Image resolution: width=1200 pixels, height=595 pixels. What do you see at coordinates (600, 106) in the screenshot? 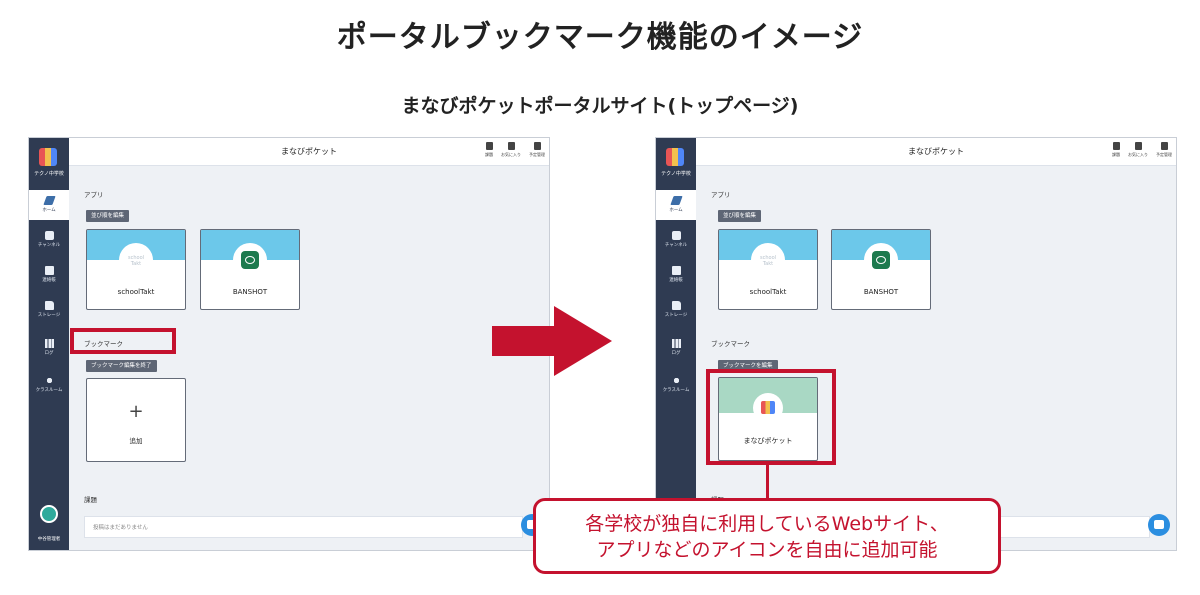
I see `page-subtitle: まなびポケットポータルサイト(トップページ)` at bounding box center [600, 106].